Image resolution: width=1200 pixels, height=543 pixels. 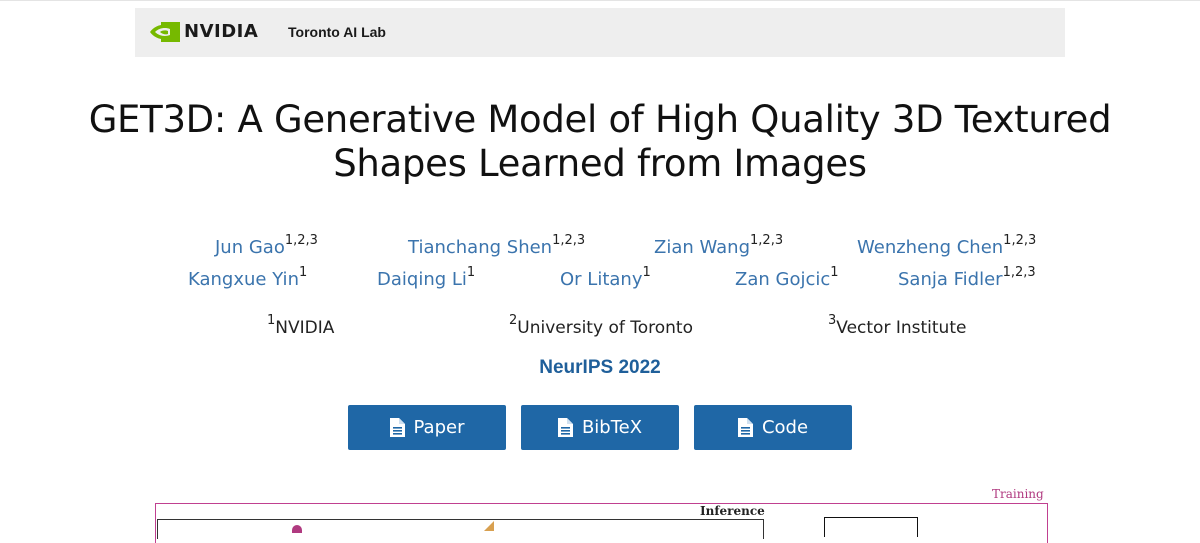 What do you see at coordinates (732, 511) in the screenshot?
I see `figure-inference-label: Inference` at bounding box center [732, 511].